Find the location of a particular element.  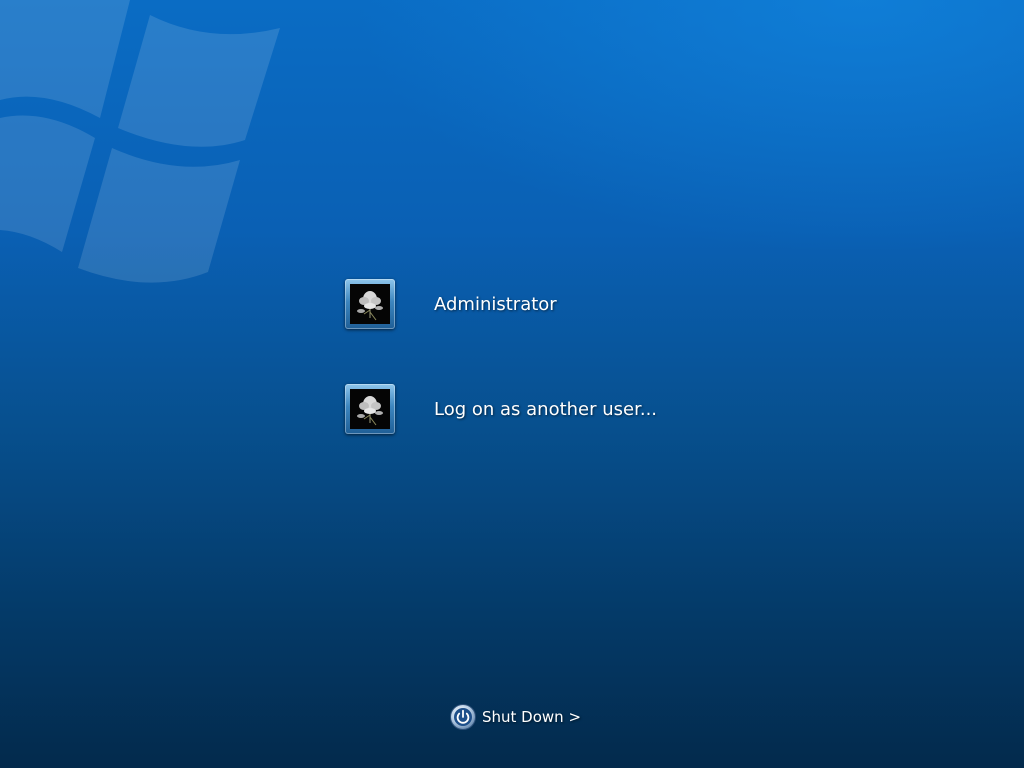

power-icon is located at coordinates (463, 717).